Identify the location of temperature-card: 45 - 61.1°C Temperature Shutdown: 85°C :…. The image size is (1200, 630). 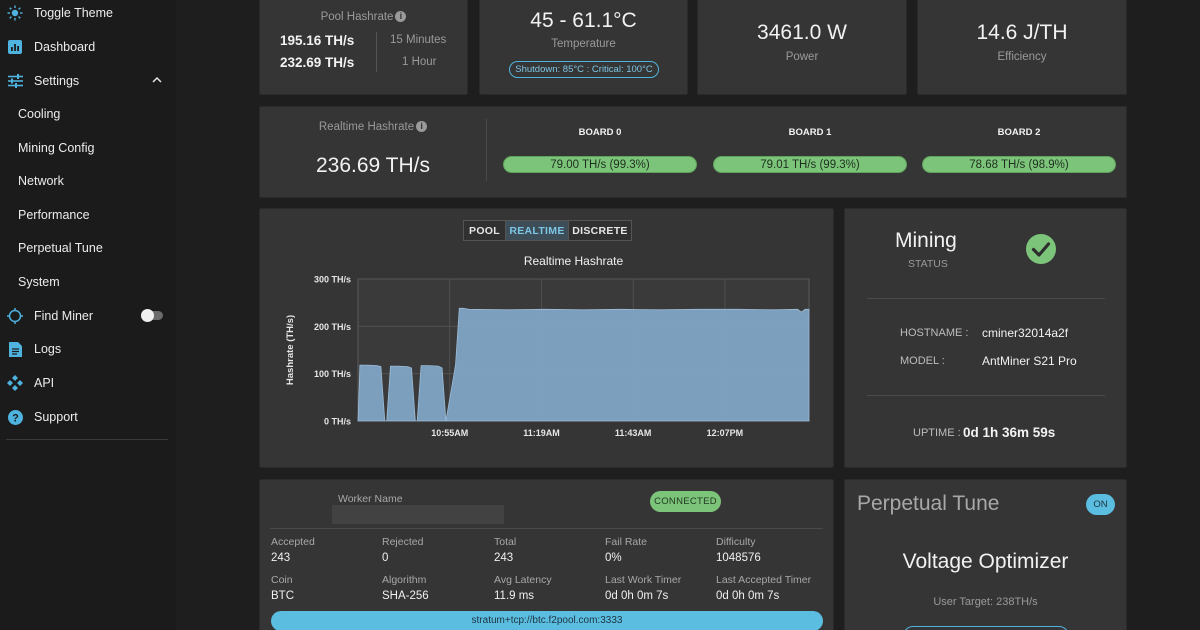
(583, 47).